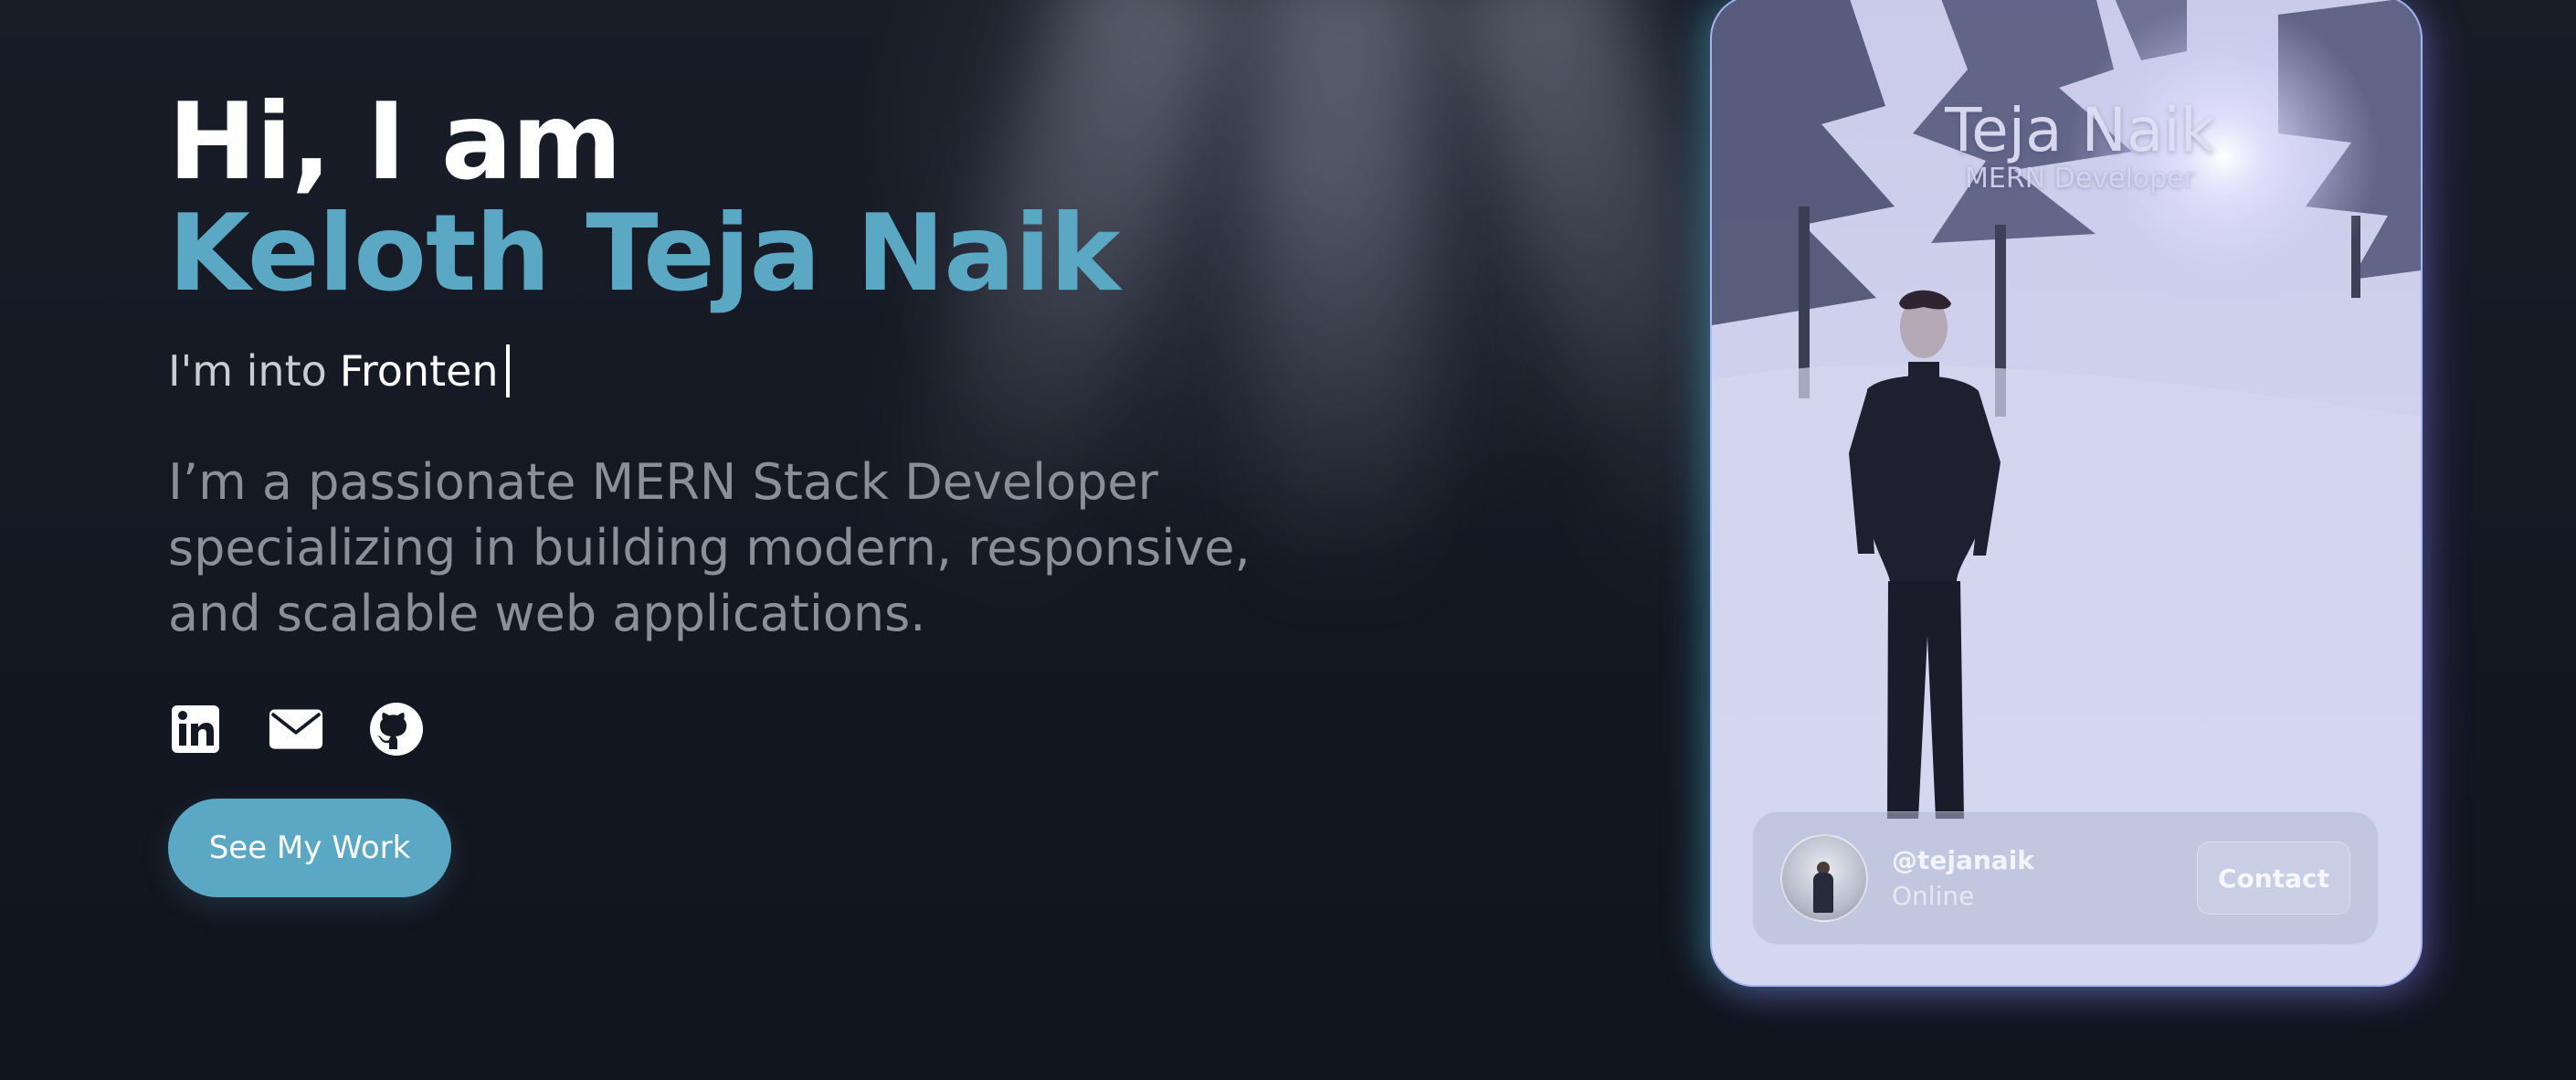 Image resolution: width=2576 pixels, height=1080 pixels. I want to click on card-user-bar: @tejanaik Online Contact, so click(2065, 878).